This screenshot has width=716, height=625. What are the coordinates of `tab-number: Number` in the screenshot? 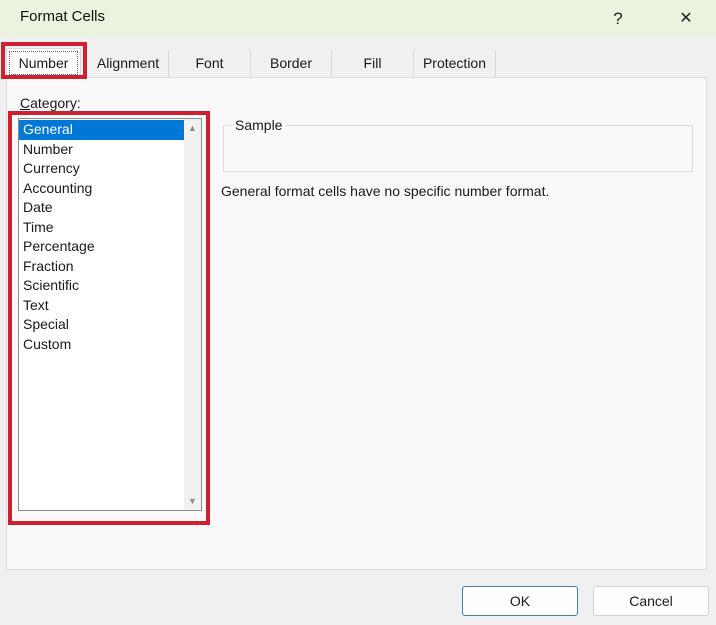 It's located at (43, 63).